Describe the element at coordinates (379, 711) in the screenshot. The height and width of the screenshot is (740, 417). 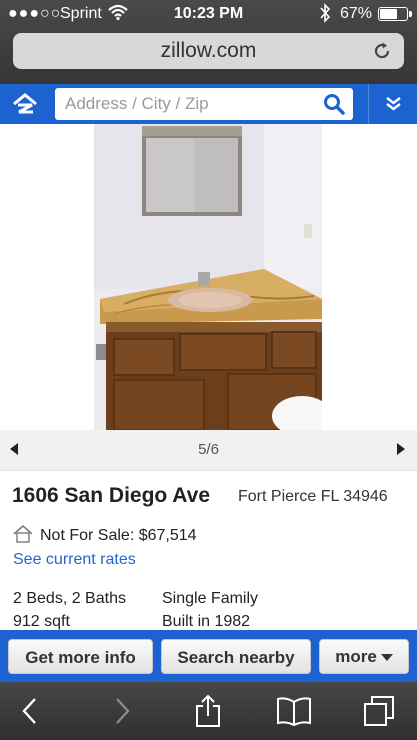
I see `tabs-icon` at that location.